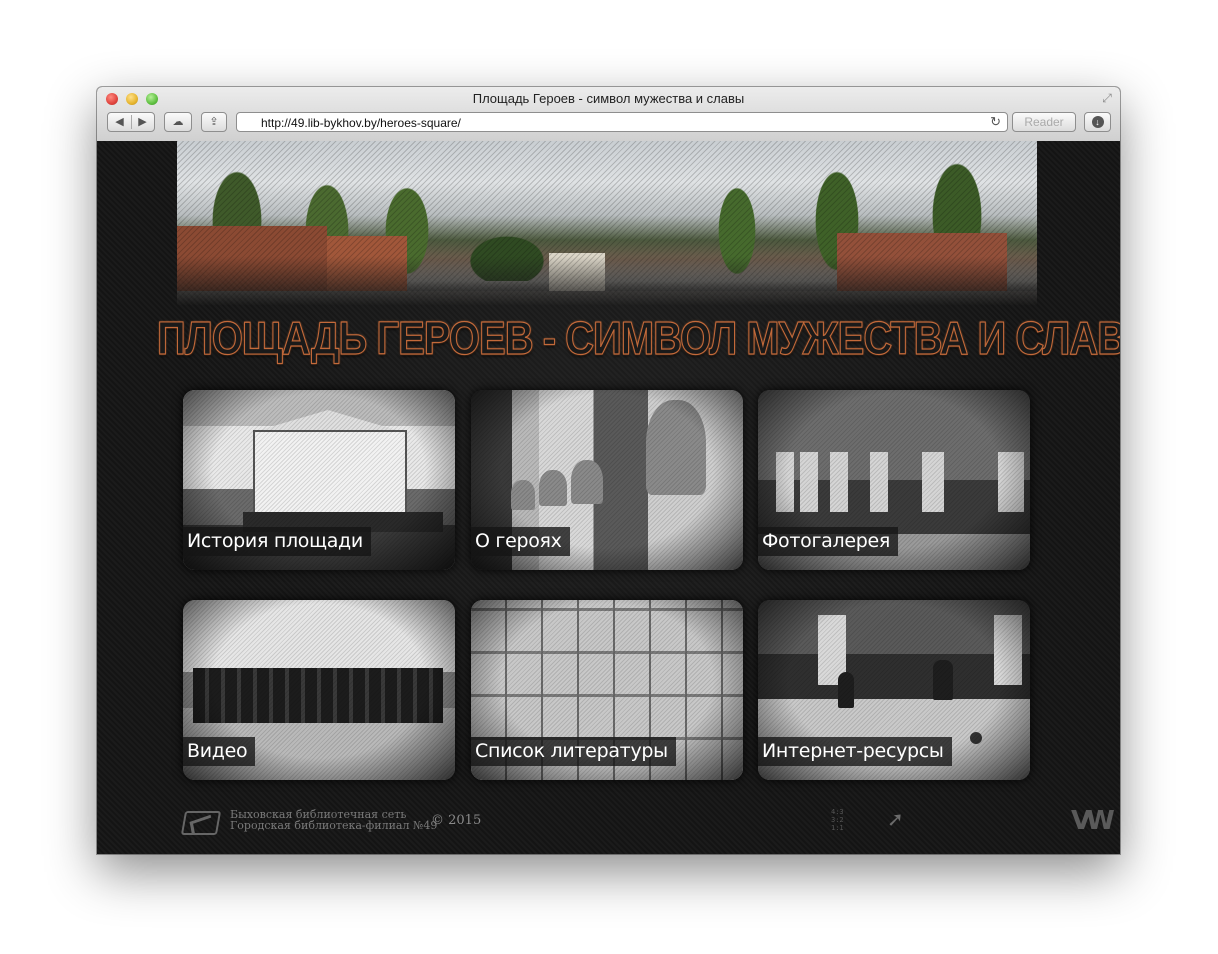 This screenshot has width=1218, height=954. I want to click on forward-button: ▶, so click(142, 122).